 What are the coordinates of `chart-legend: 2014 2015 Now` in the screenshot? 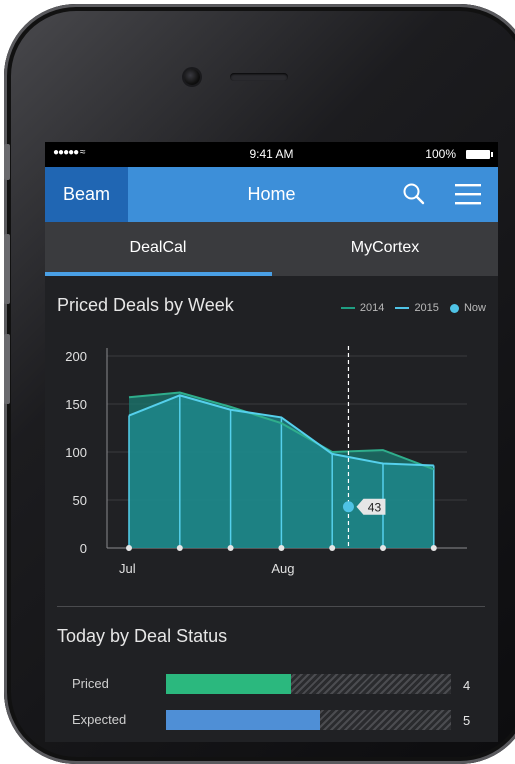 It's located at (409, 308).